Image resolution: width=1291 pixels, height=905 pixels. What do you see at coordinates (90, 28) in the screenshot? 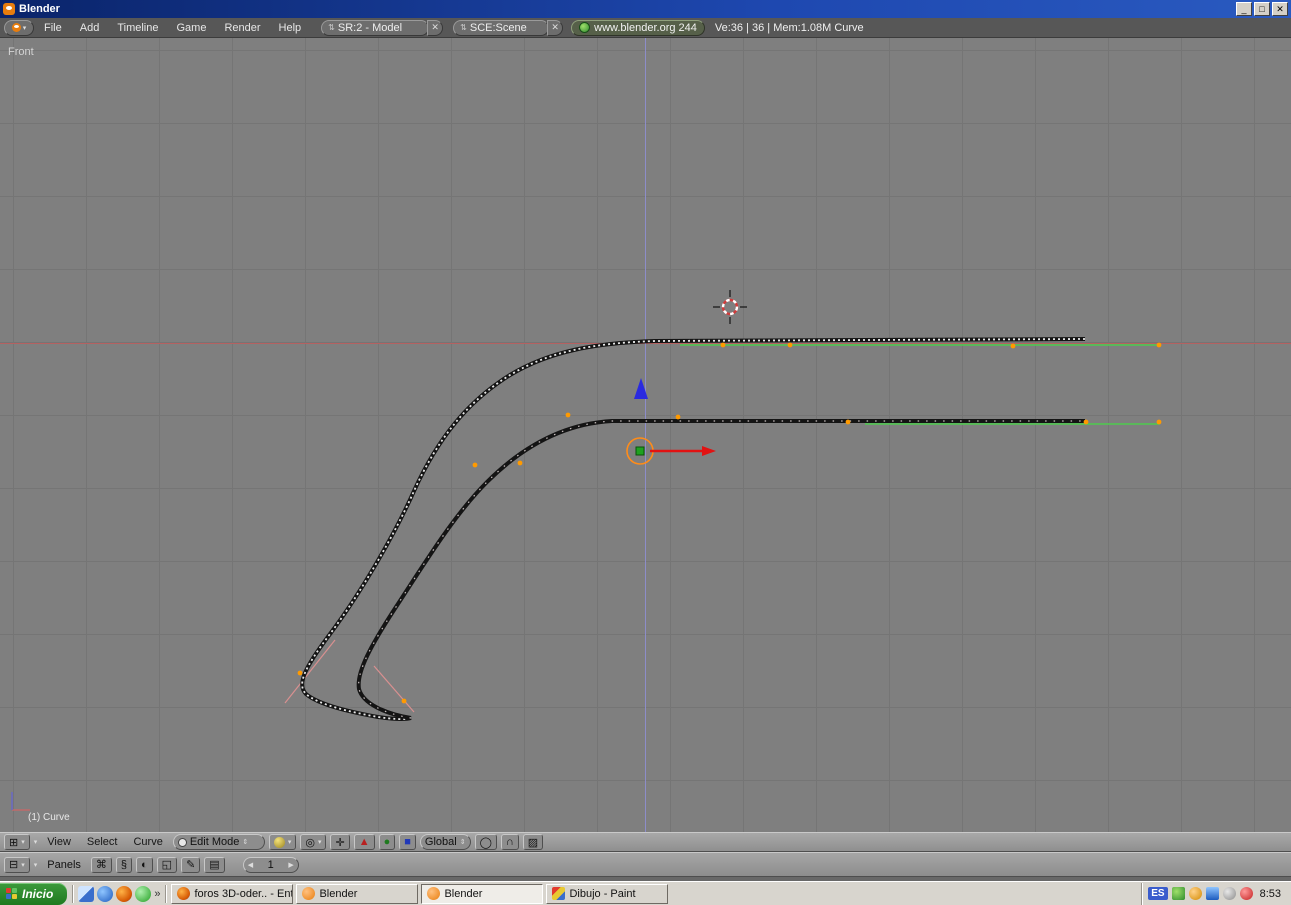
I see `menu-add: Add` at bounding box center [90, 28].